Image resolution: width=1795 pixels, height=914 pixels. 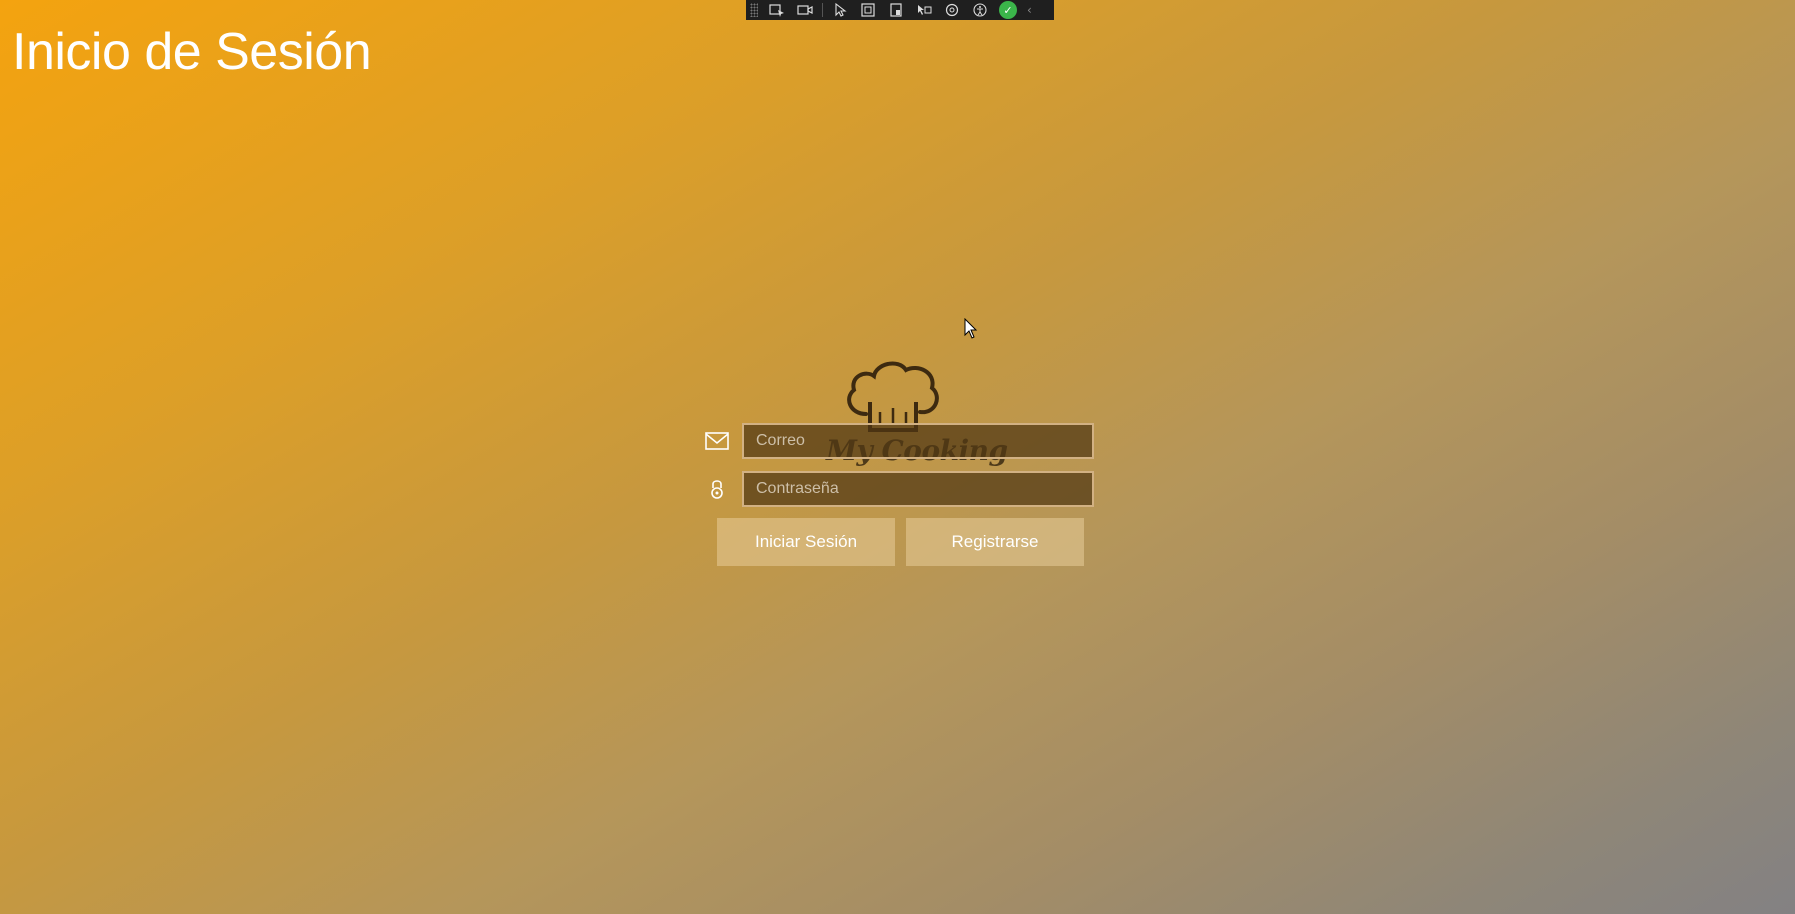 I want to click on display-layout-icon, so click(x=952, y=10).